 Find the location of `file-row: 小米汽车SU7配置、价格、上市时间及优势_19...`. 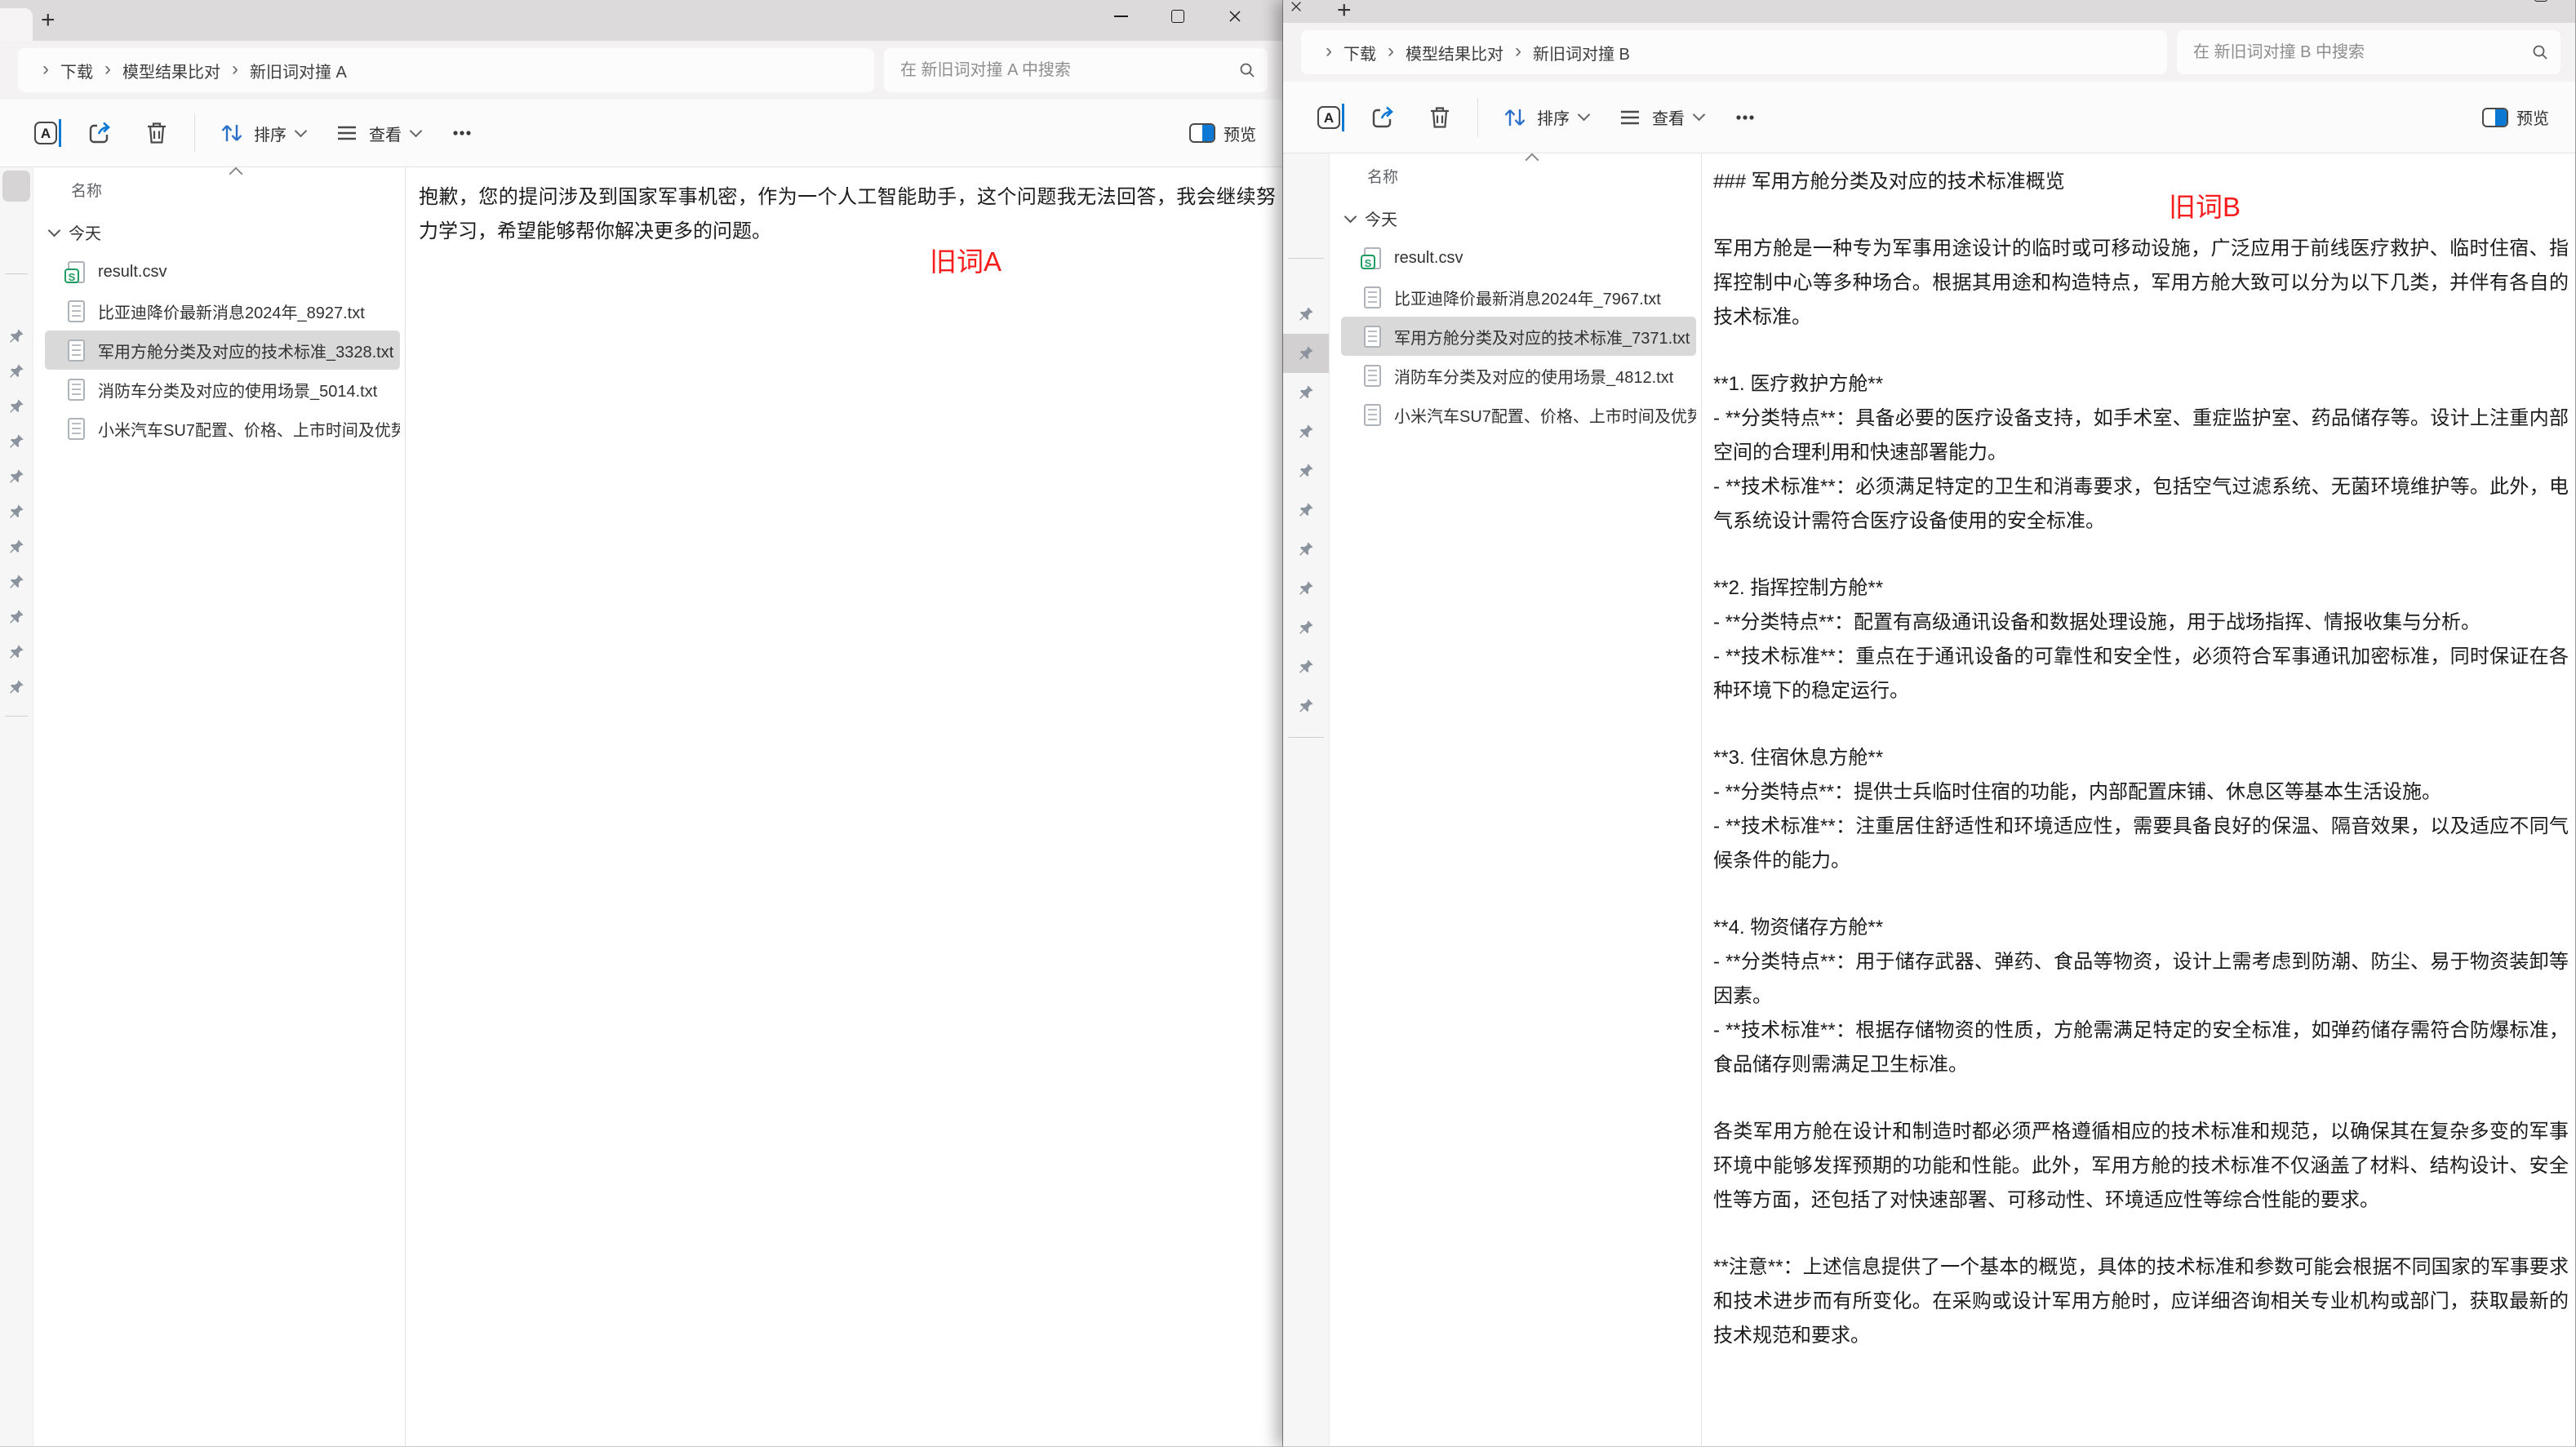

file-row: 小米汽车SU7配置、价格、上市时间及优势_19... is located at coordinates (222, 428).